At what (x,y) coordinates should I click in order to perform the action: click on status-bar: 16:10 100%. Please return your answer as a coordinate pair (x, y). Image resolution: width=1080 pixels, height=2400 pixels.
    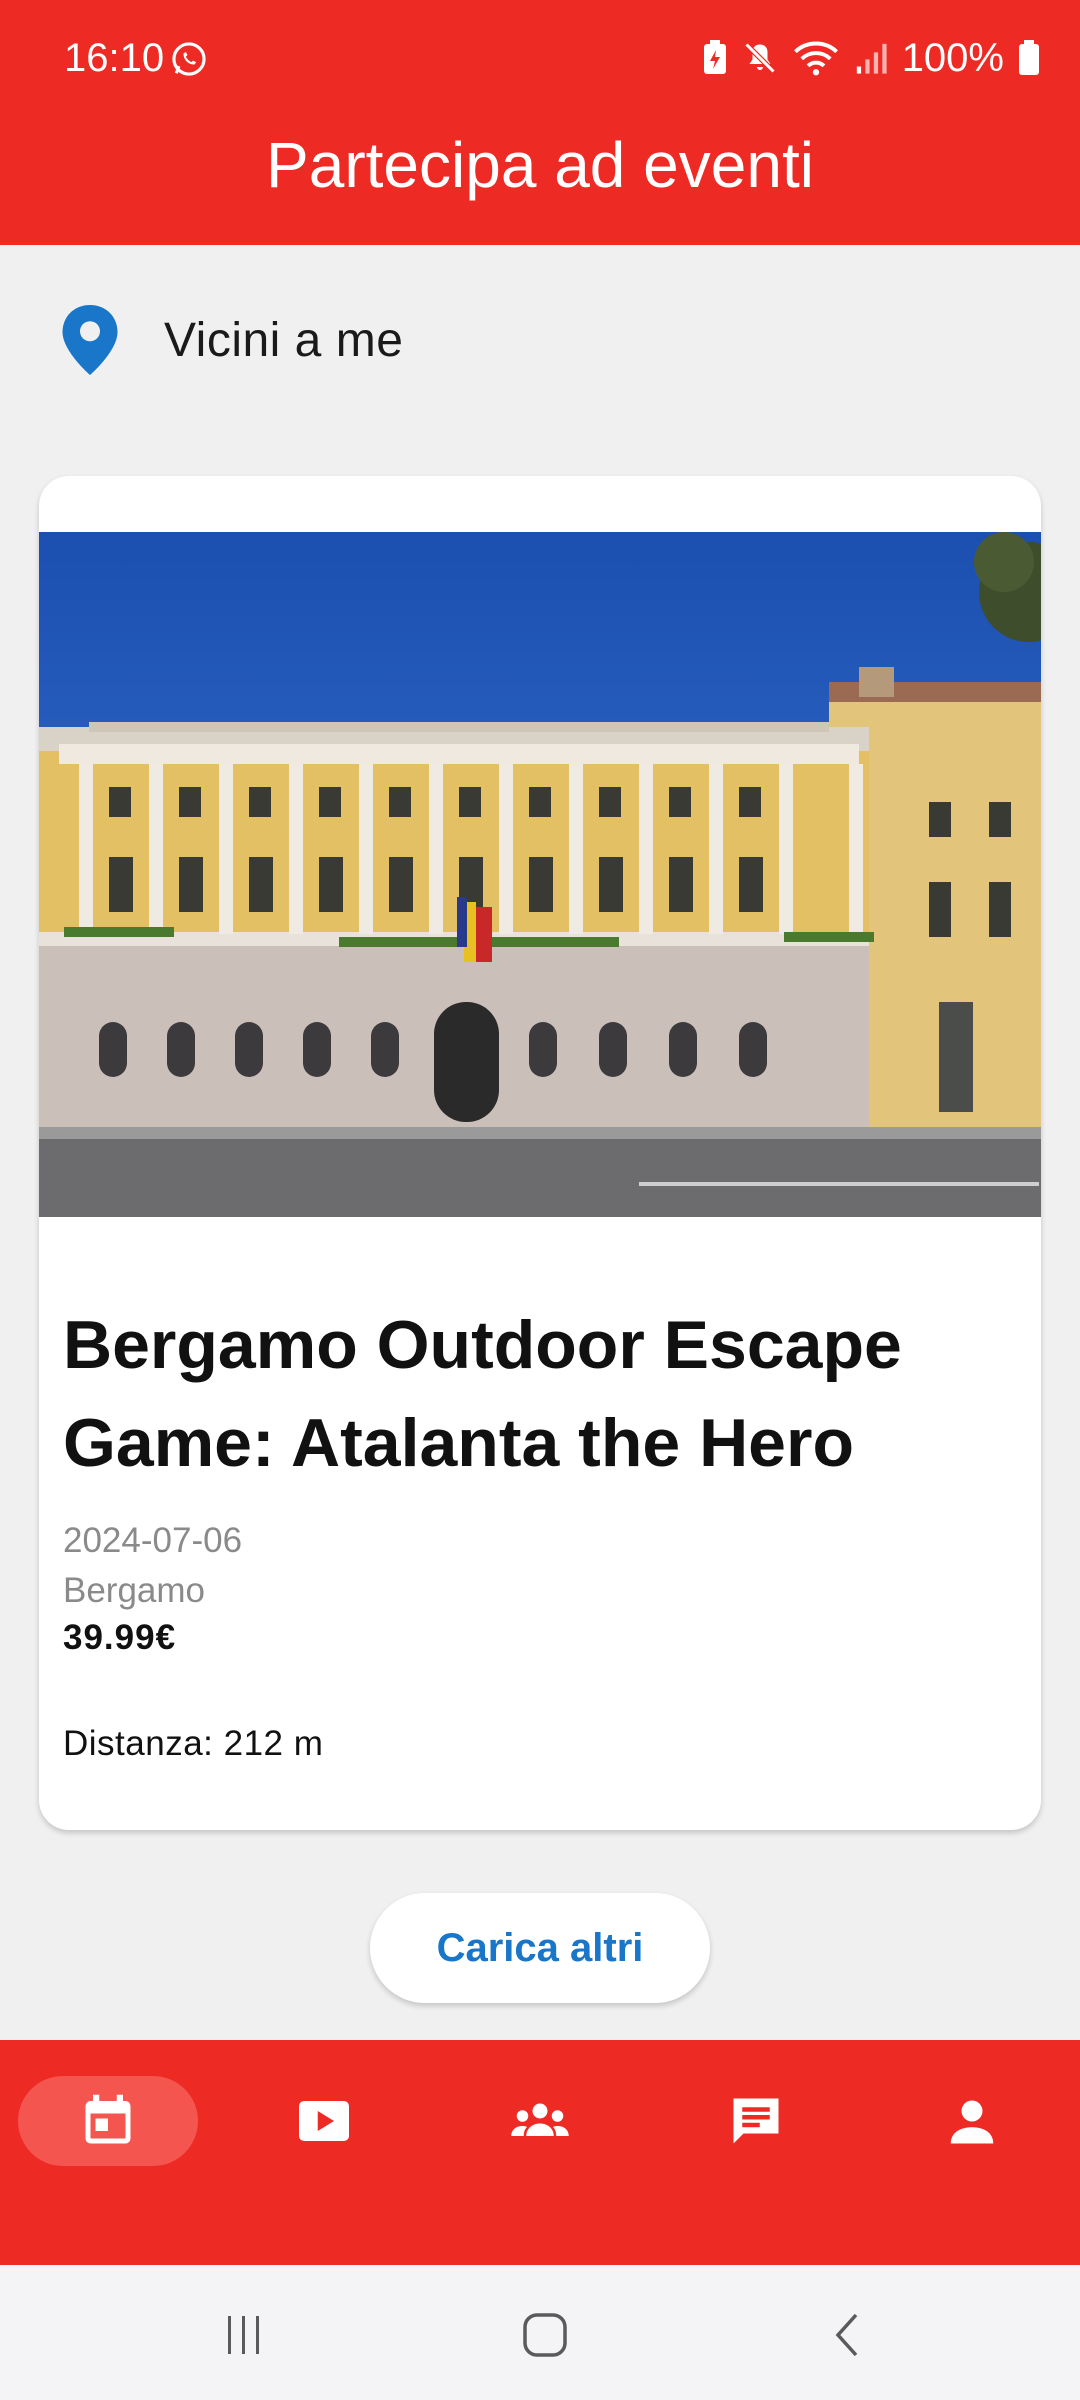
    Looking at the image, I should click on (540, 60).